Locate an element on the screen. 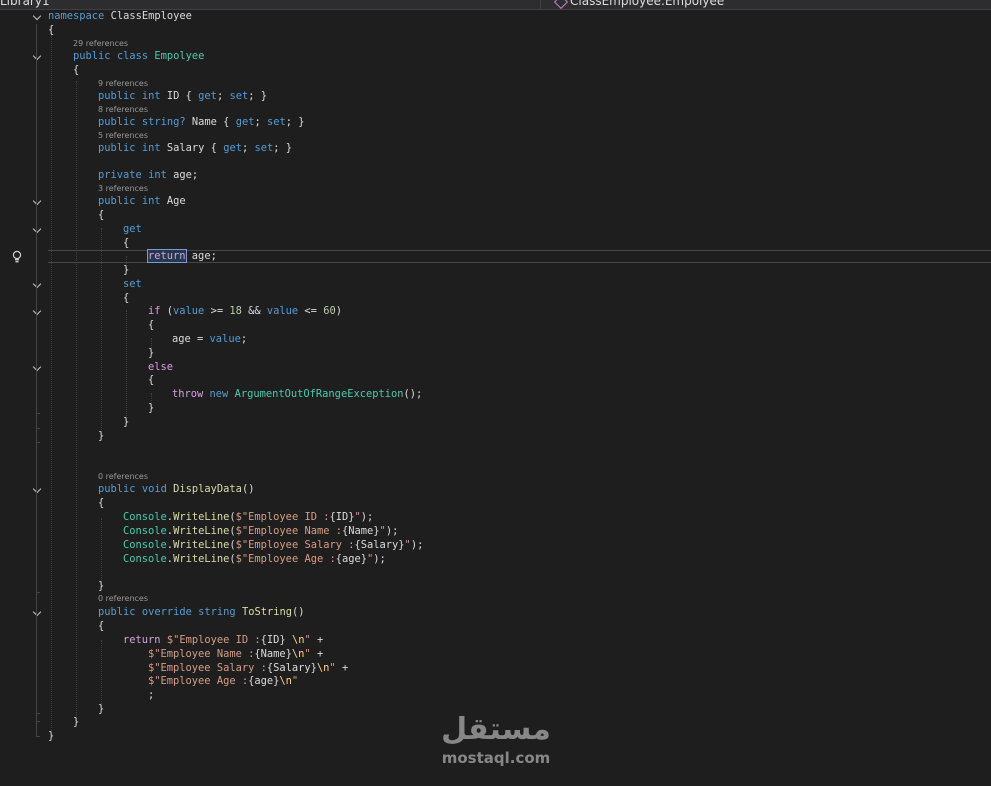 The height and width of the screenshot is (786, 991). else-keyword: else is located at coordinates (161, 367).